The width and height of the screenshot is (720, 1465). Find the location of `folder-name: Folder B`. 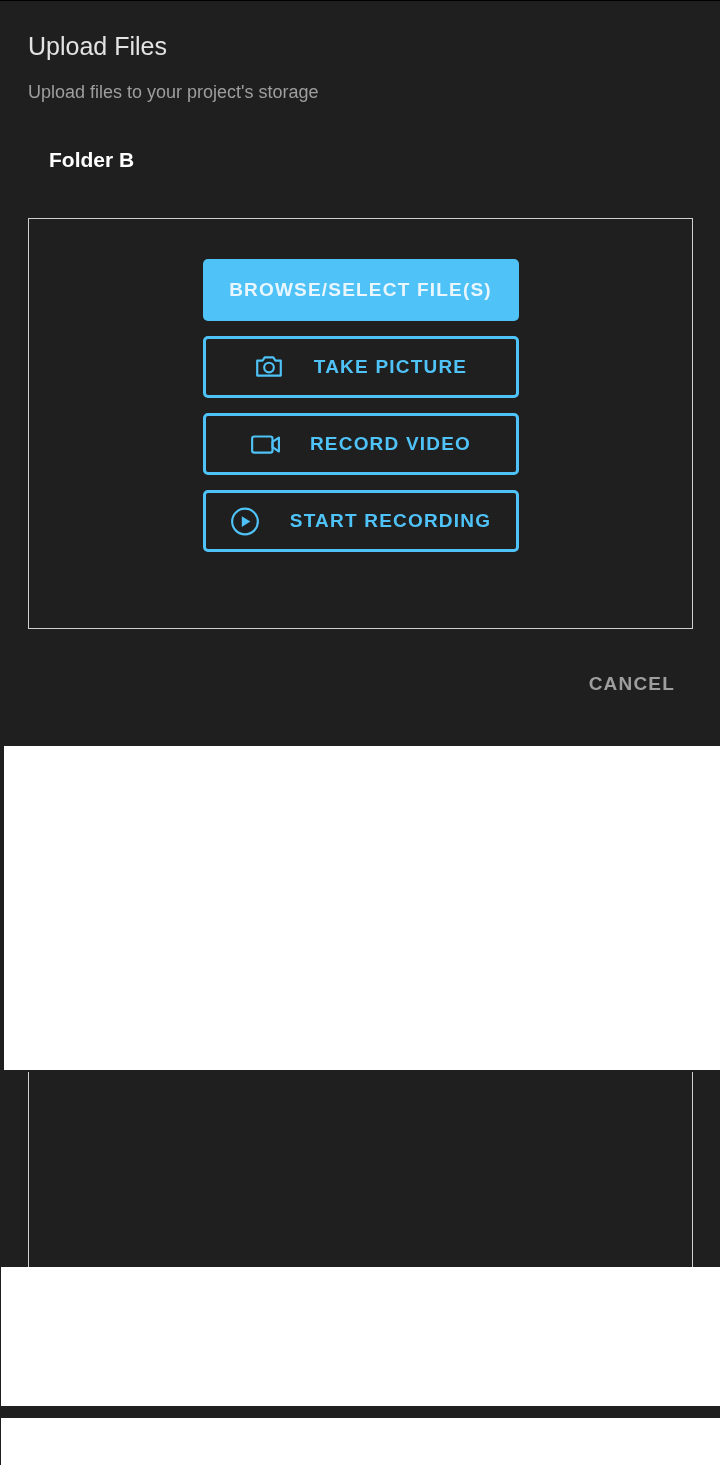

folder-name: Folder B is located at coordinates (92, 160).